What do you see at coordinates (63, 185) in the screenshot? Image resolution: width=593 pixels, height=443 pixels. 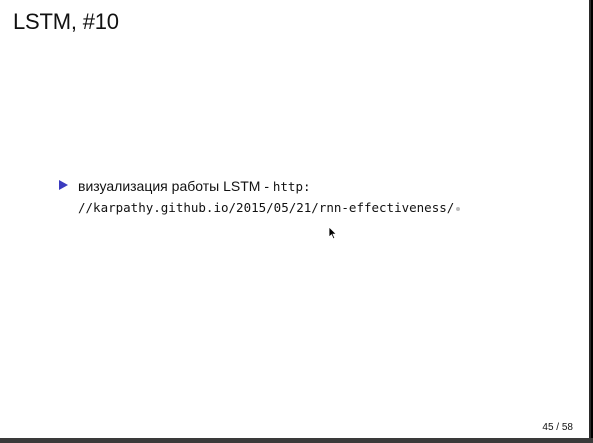 I see `triangle-bullet-icon` at bounding box center [63, 185].